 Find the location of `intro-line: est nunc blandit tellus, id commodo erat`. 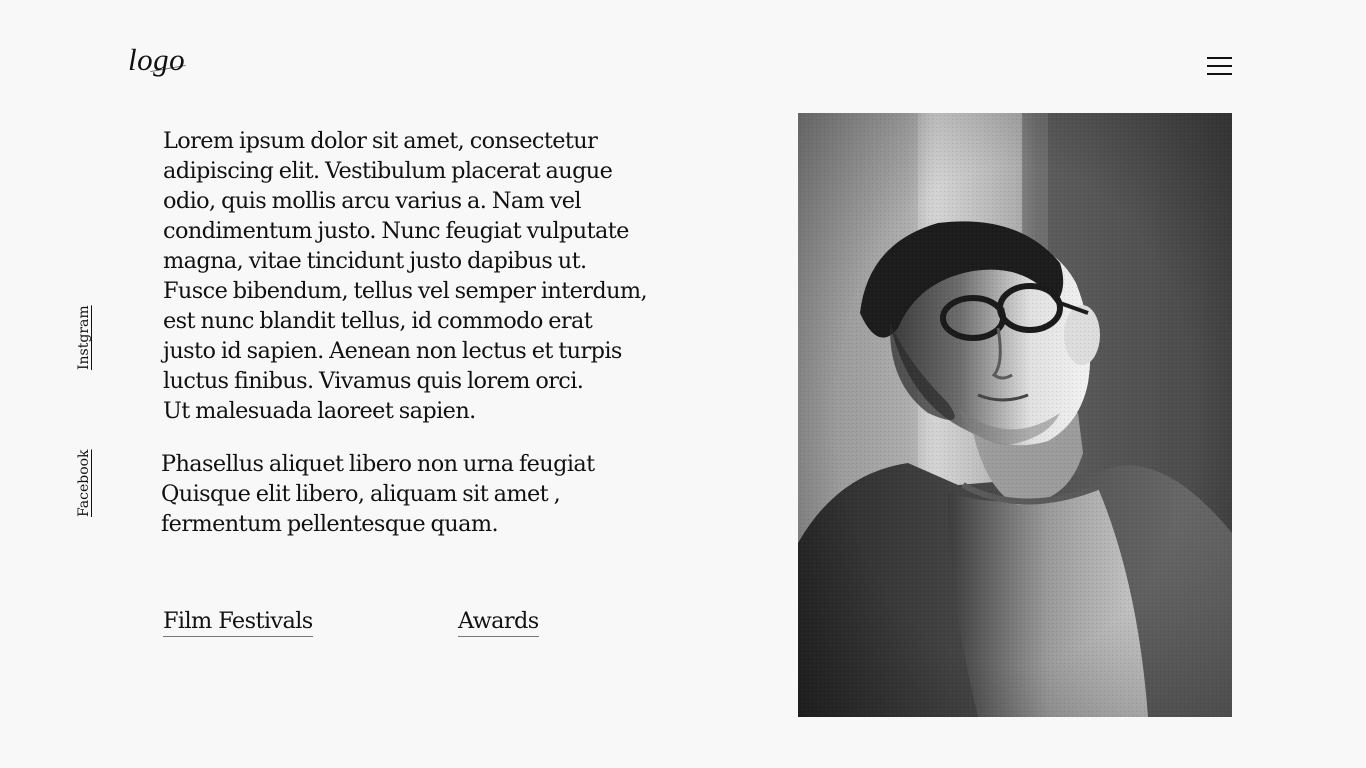

intro-line: est nunc blandit tellus, id commodo erat is located at coordinates (378, 321).